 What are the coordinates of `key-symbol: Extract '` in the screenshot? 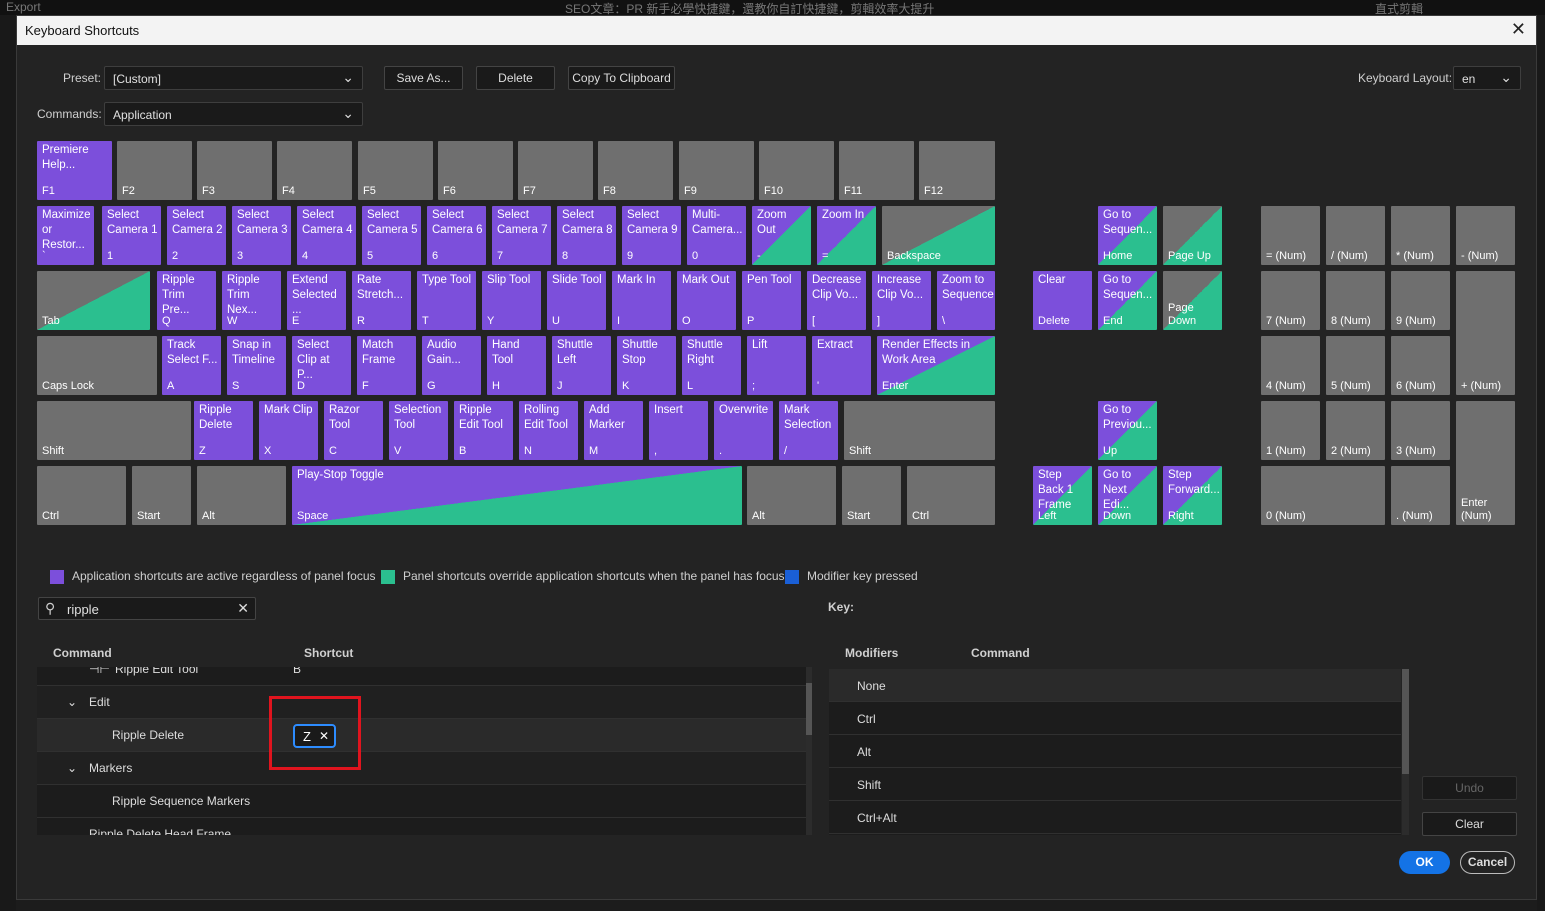 It's located at (841, 365).